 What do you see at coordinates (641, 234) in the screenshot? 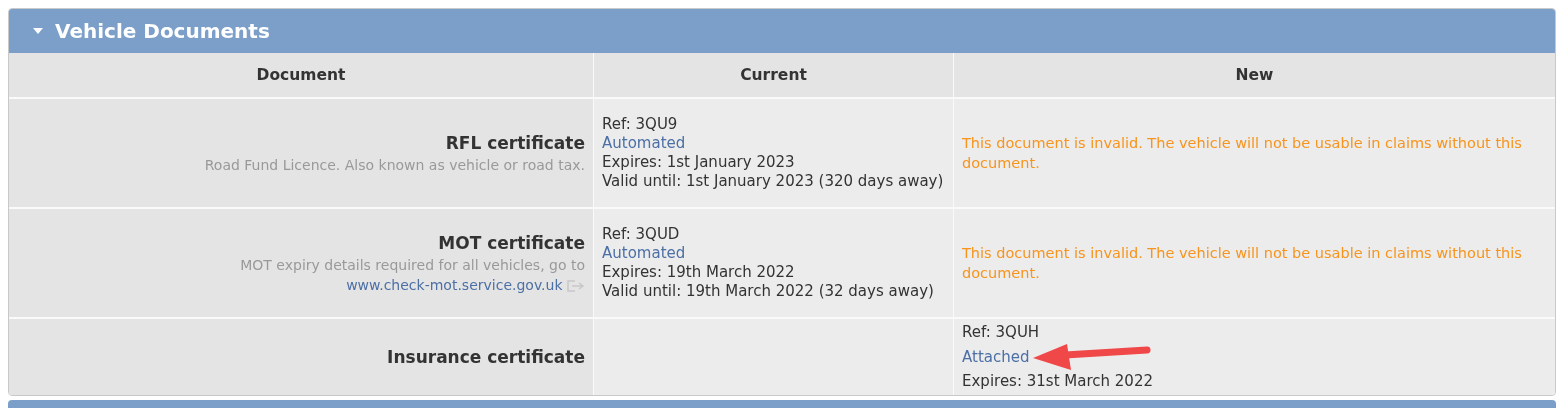
I see `ref-text: Ref: 3QUD` at bounding box center [641, 234].